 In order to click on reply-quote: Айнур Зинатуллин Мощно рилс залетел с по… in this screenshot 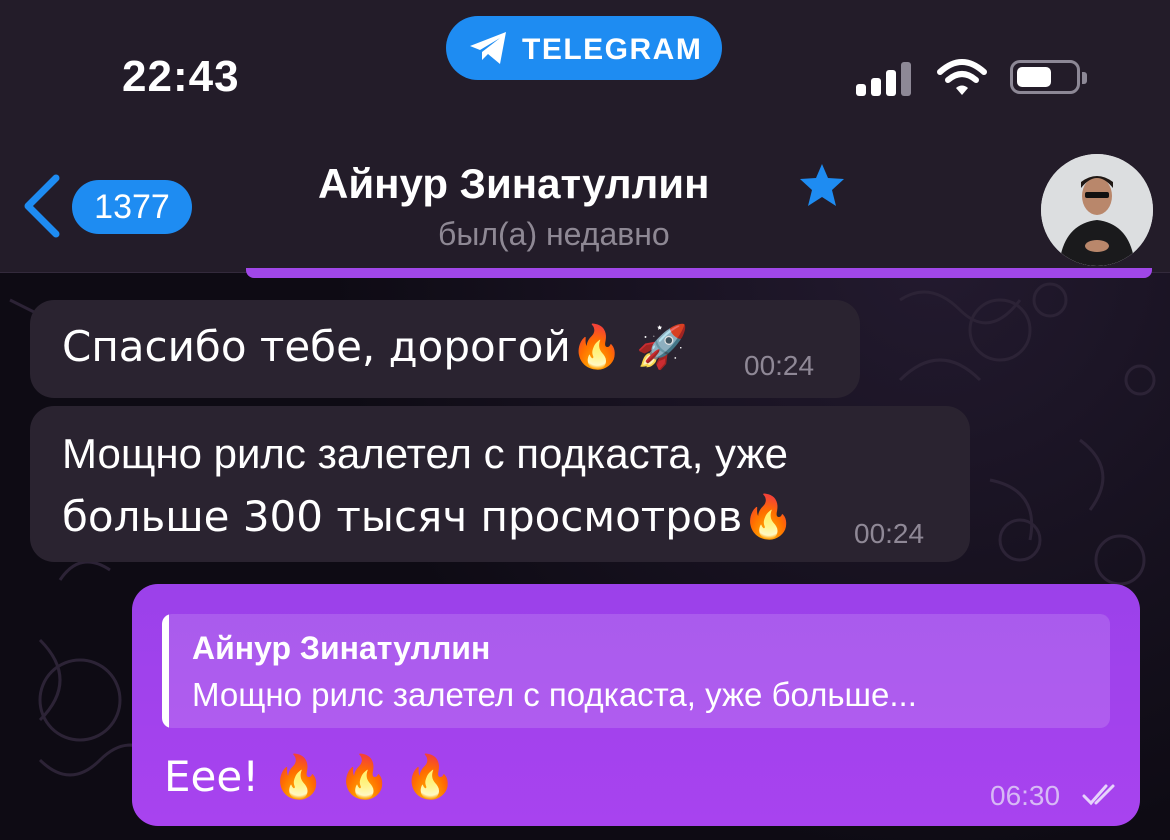, I will do `click(636, 671)`.